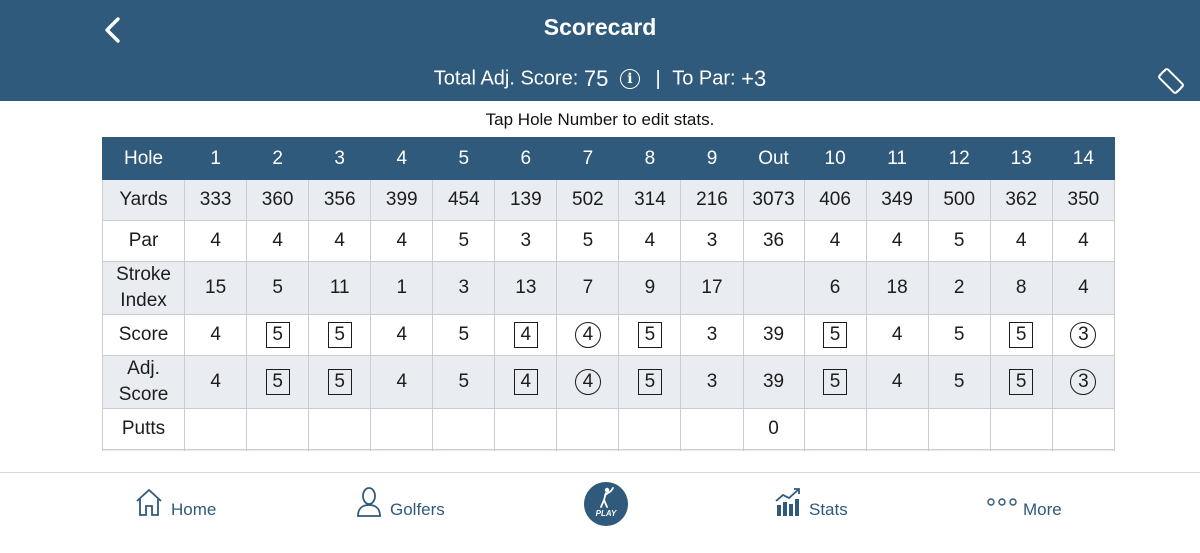 The width and height of the screenshot is (1200, 553). What do you see at coordinates (402, 288) in the screenshot?
I see `table-cell: 1` at bounding box center [402, 288].